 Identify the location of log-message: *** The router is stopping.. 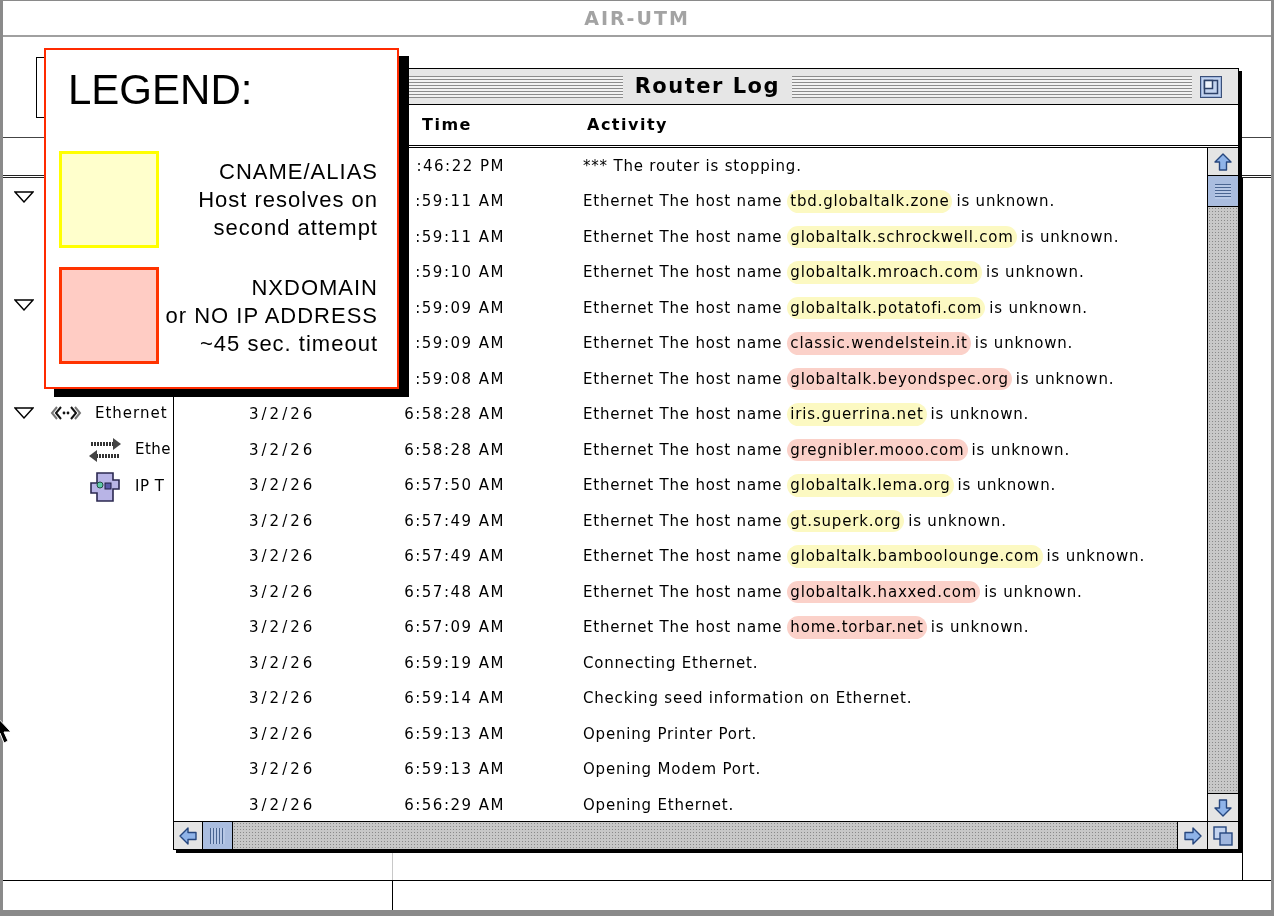
(692, 166).